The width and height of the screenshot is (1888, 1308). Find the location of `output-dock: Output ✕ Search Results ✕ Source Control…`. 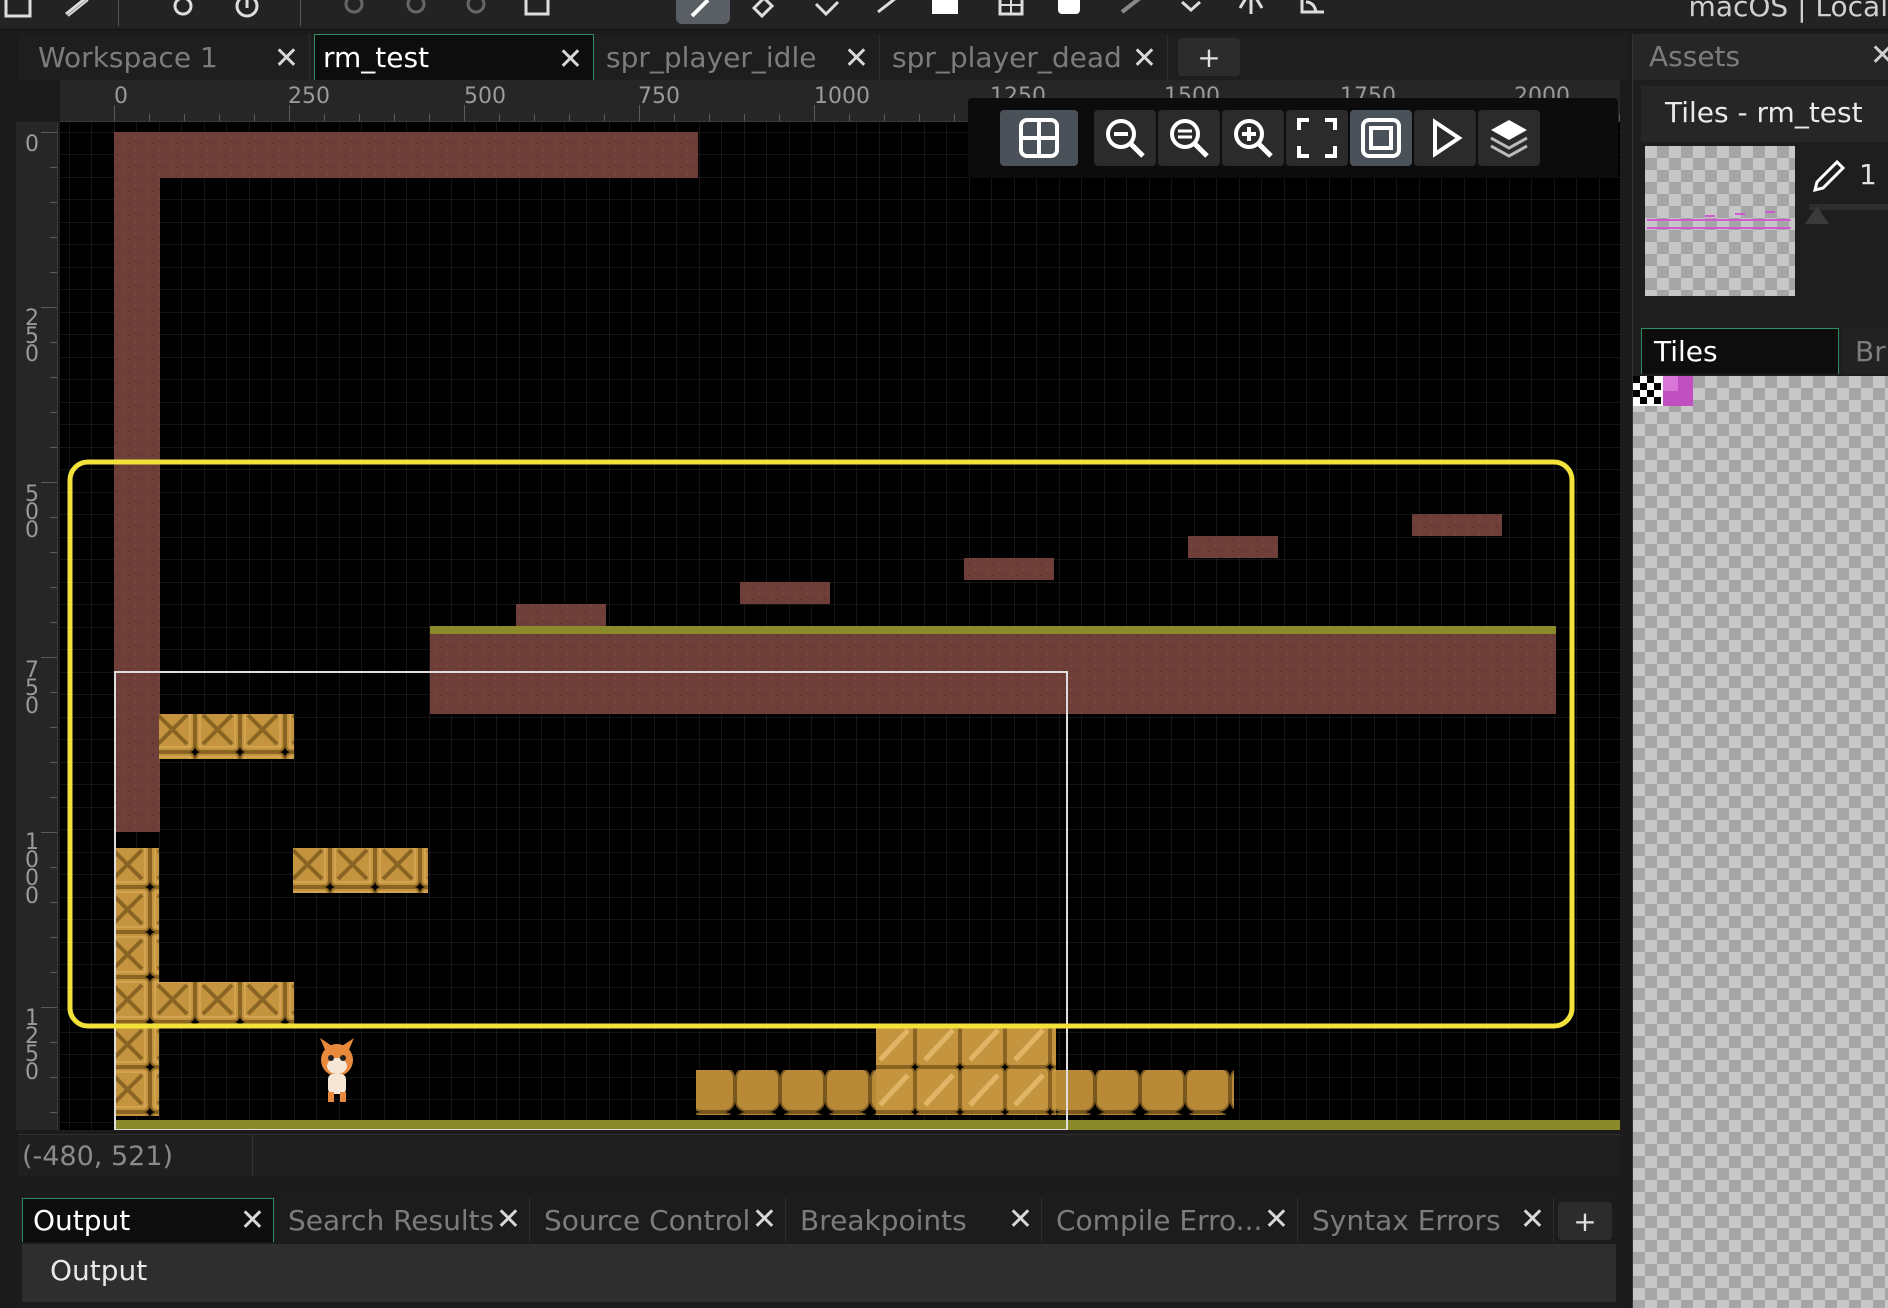

output-dock: Output ✕ Search Results ✕ Source Control… is located at coordinates (819, 1251).